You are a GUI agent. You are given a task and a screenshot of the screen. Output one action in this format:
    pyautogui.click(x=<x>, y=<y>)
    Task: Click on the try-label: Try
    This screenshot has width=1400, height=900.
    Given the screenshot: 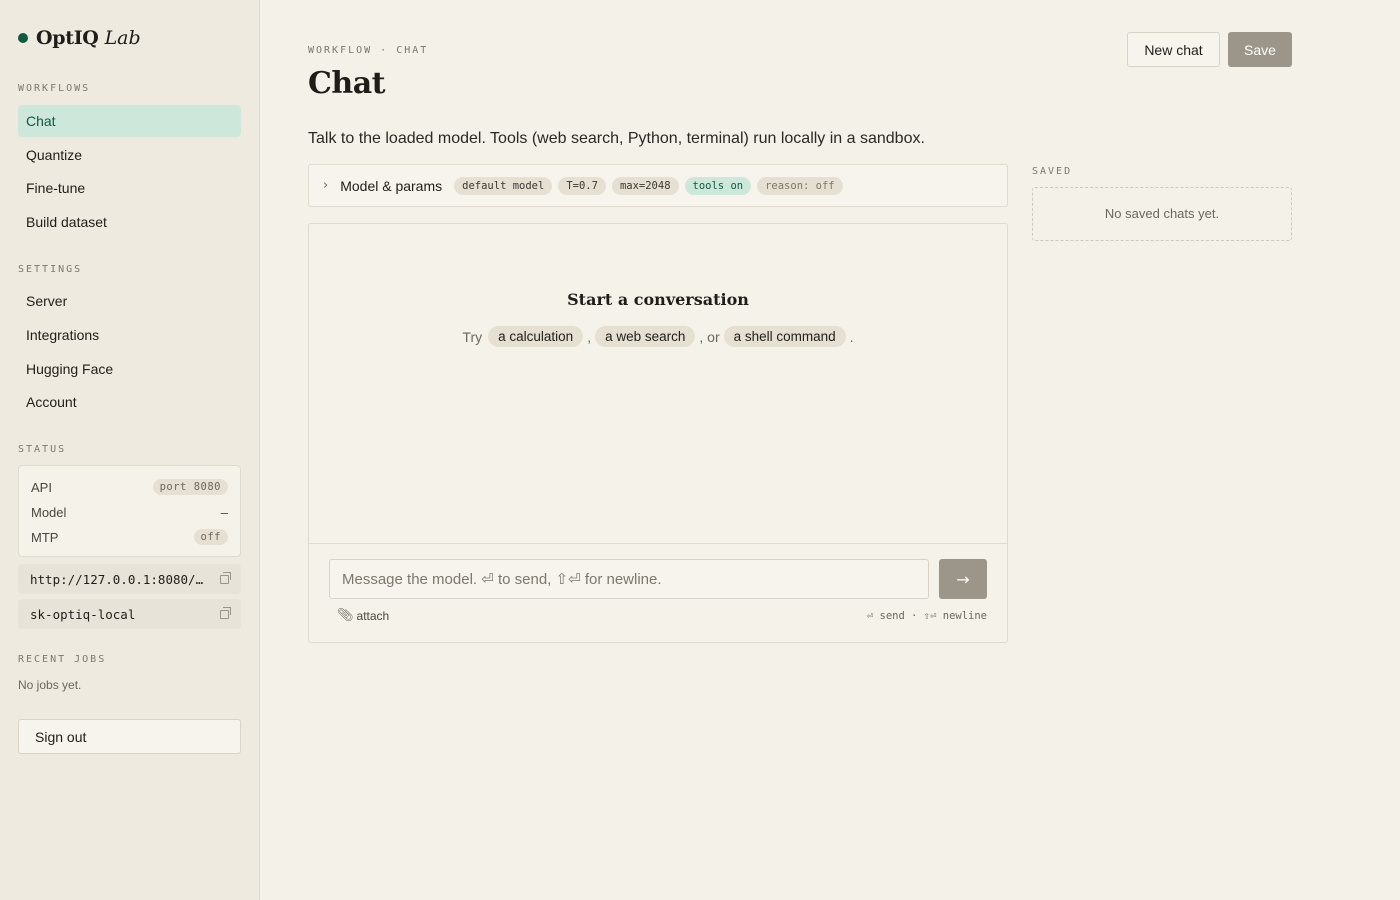 What is the action you would take?
    pyautogui.click(x=472, y=336)
    